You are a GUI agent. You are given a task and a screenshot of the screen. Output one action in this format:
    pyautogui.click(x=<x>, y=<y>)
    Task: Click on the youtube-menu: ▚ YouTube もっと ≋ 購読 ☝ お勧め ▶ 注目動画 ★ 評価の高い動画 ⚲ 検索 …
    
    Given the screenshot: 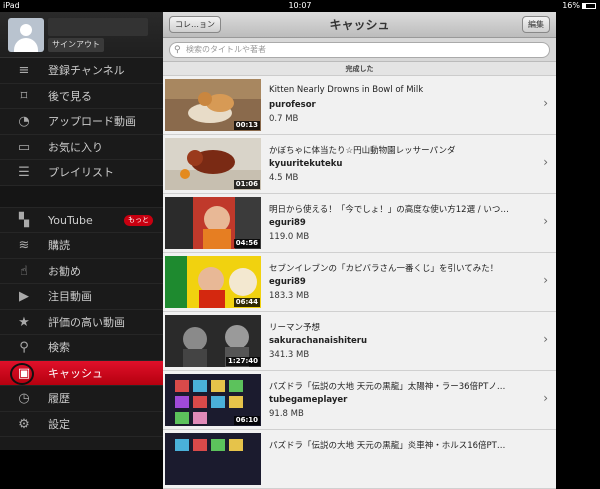 What is the action you would take?
    pyautogui.click(x=81, y=322)
    